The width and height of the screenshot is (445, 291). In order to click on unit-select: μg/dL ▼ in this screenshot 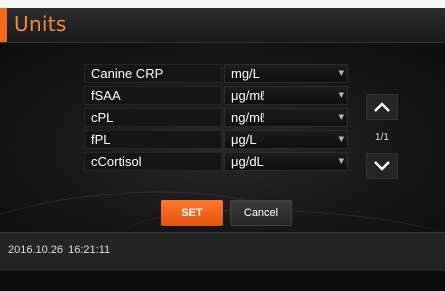, I will do `click(286, 161)`.